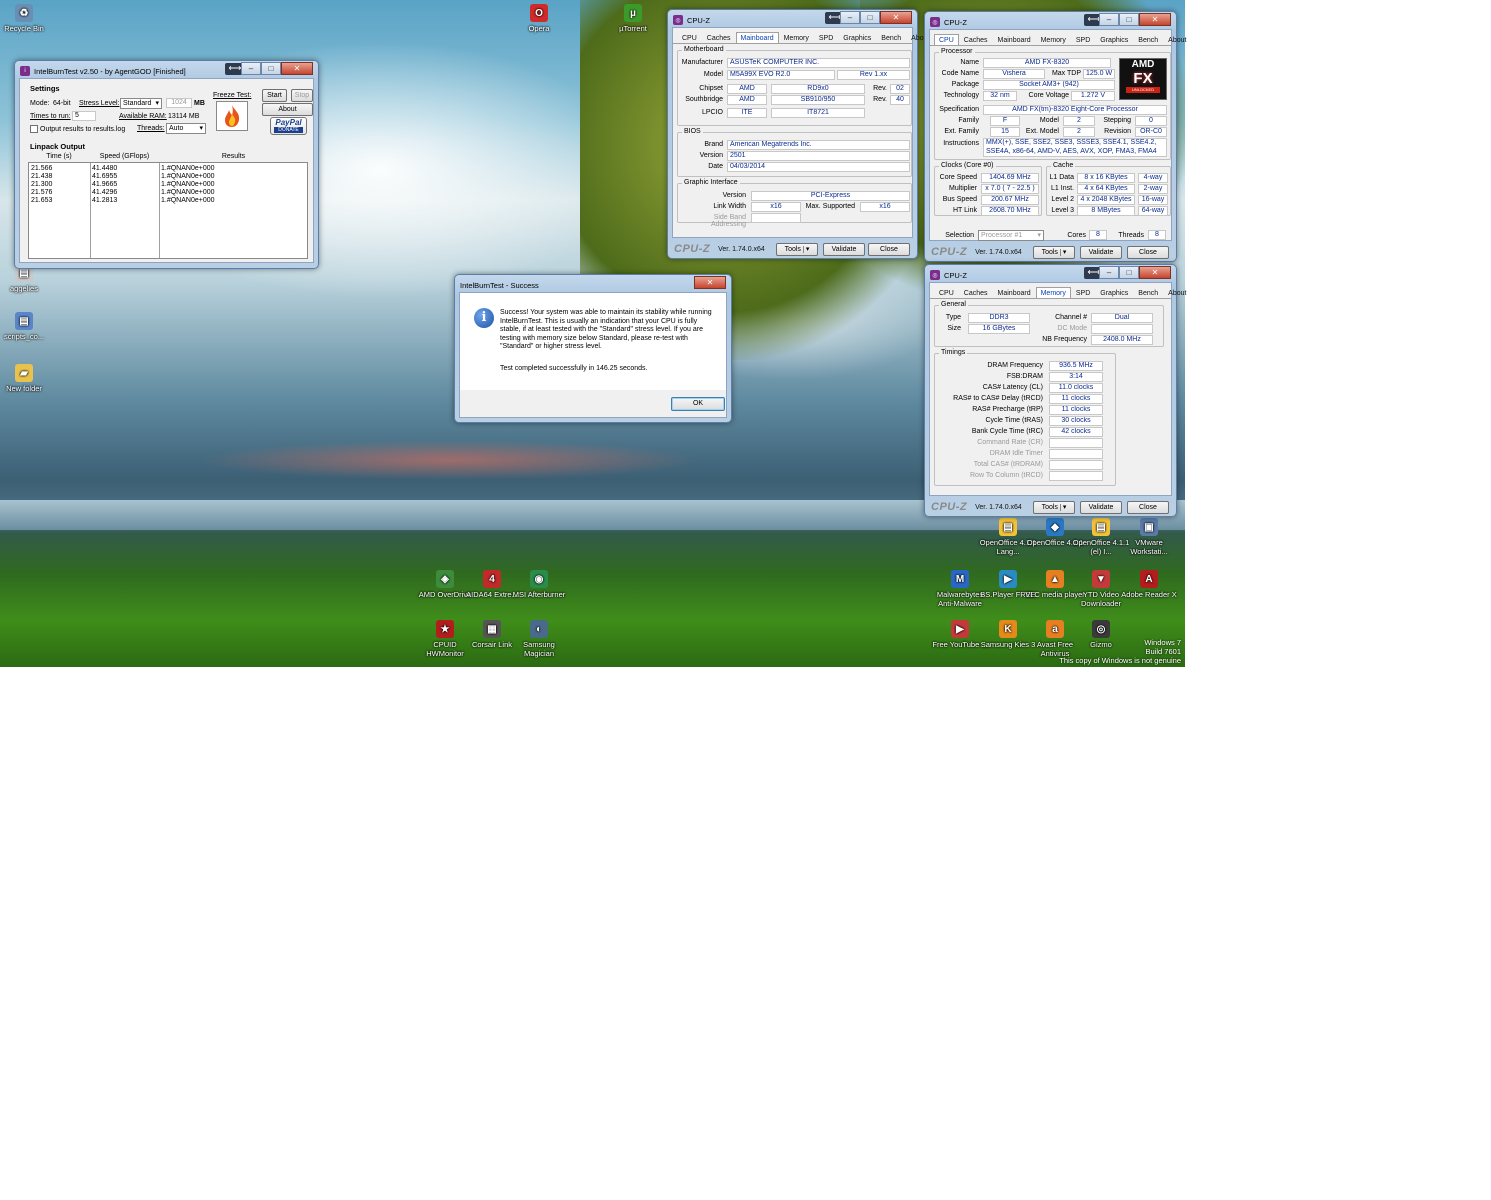 The width and height of the screenshot is (1491, 1200). I want to click on table-row: 21.300 41.9665 1.#QNAN0e+000, so click(168, 185).